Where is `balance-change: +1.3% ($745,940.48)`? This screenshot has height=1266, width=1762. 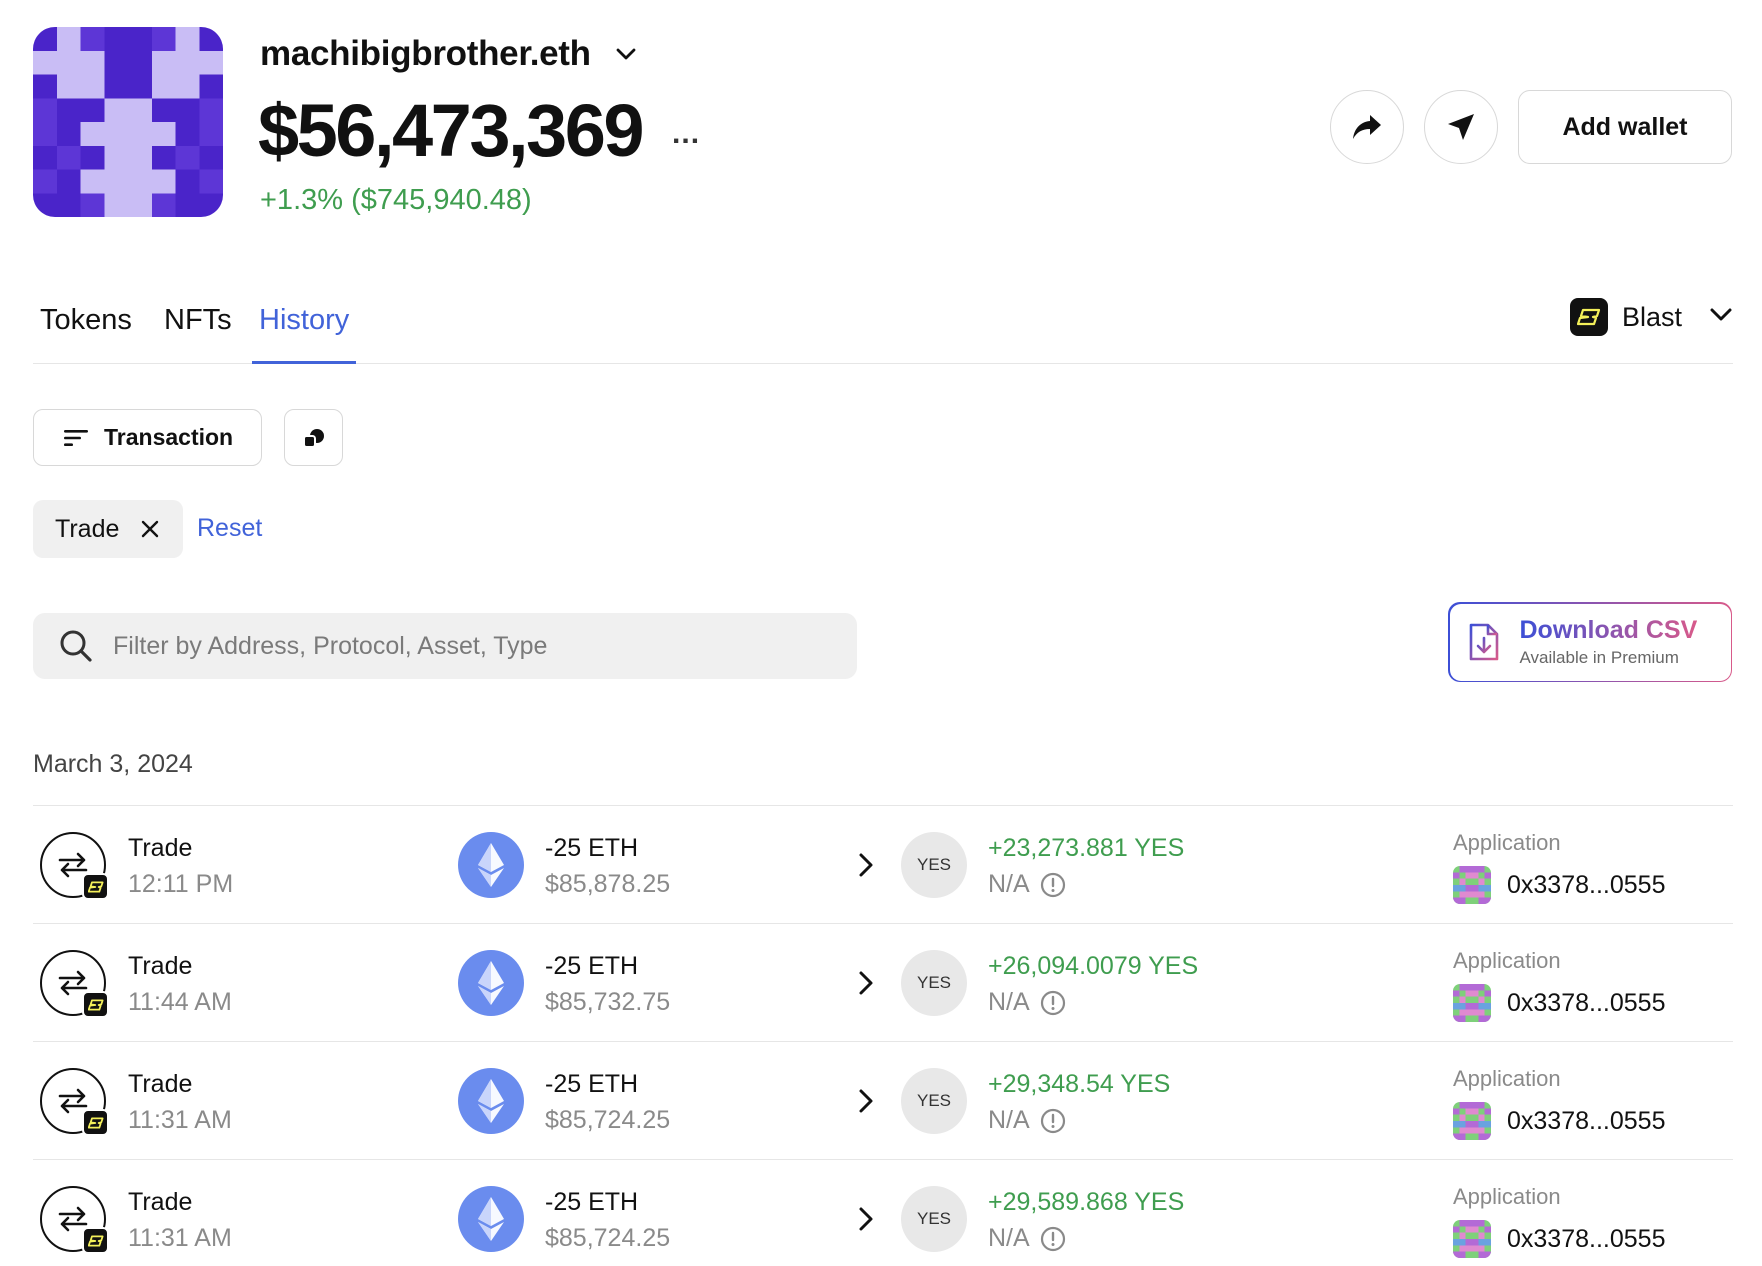
balance-change: +1.3% ($745,940.48) is located at coordinates (396, 200).